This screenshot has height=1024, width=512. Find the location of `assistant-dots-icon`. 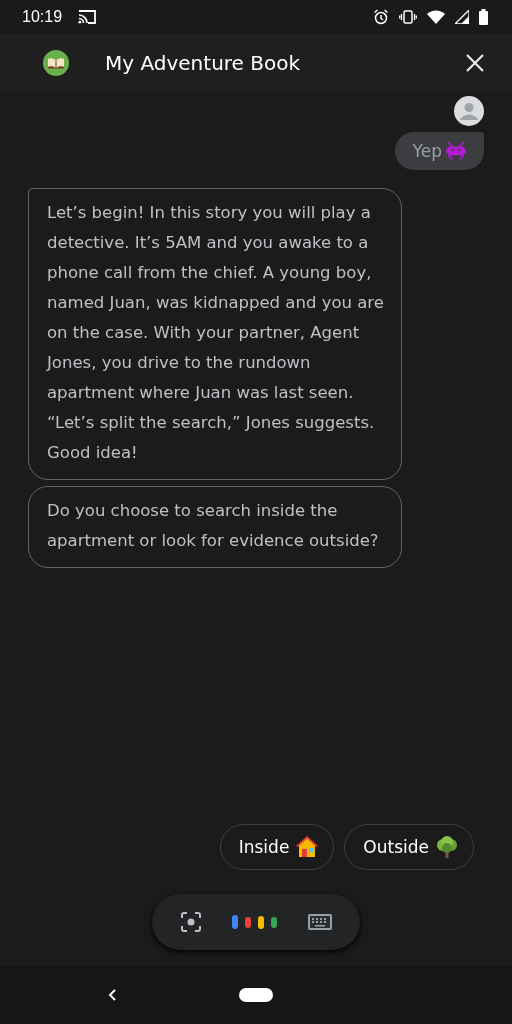

assistant-dots-icon is located at coordinates (255, 922).